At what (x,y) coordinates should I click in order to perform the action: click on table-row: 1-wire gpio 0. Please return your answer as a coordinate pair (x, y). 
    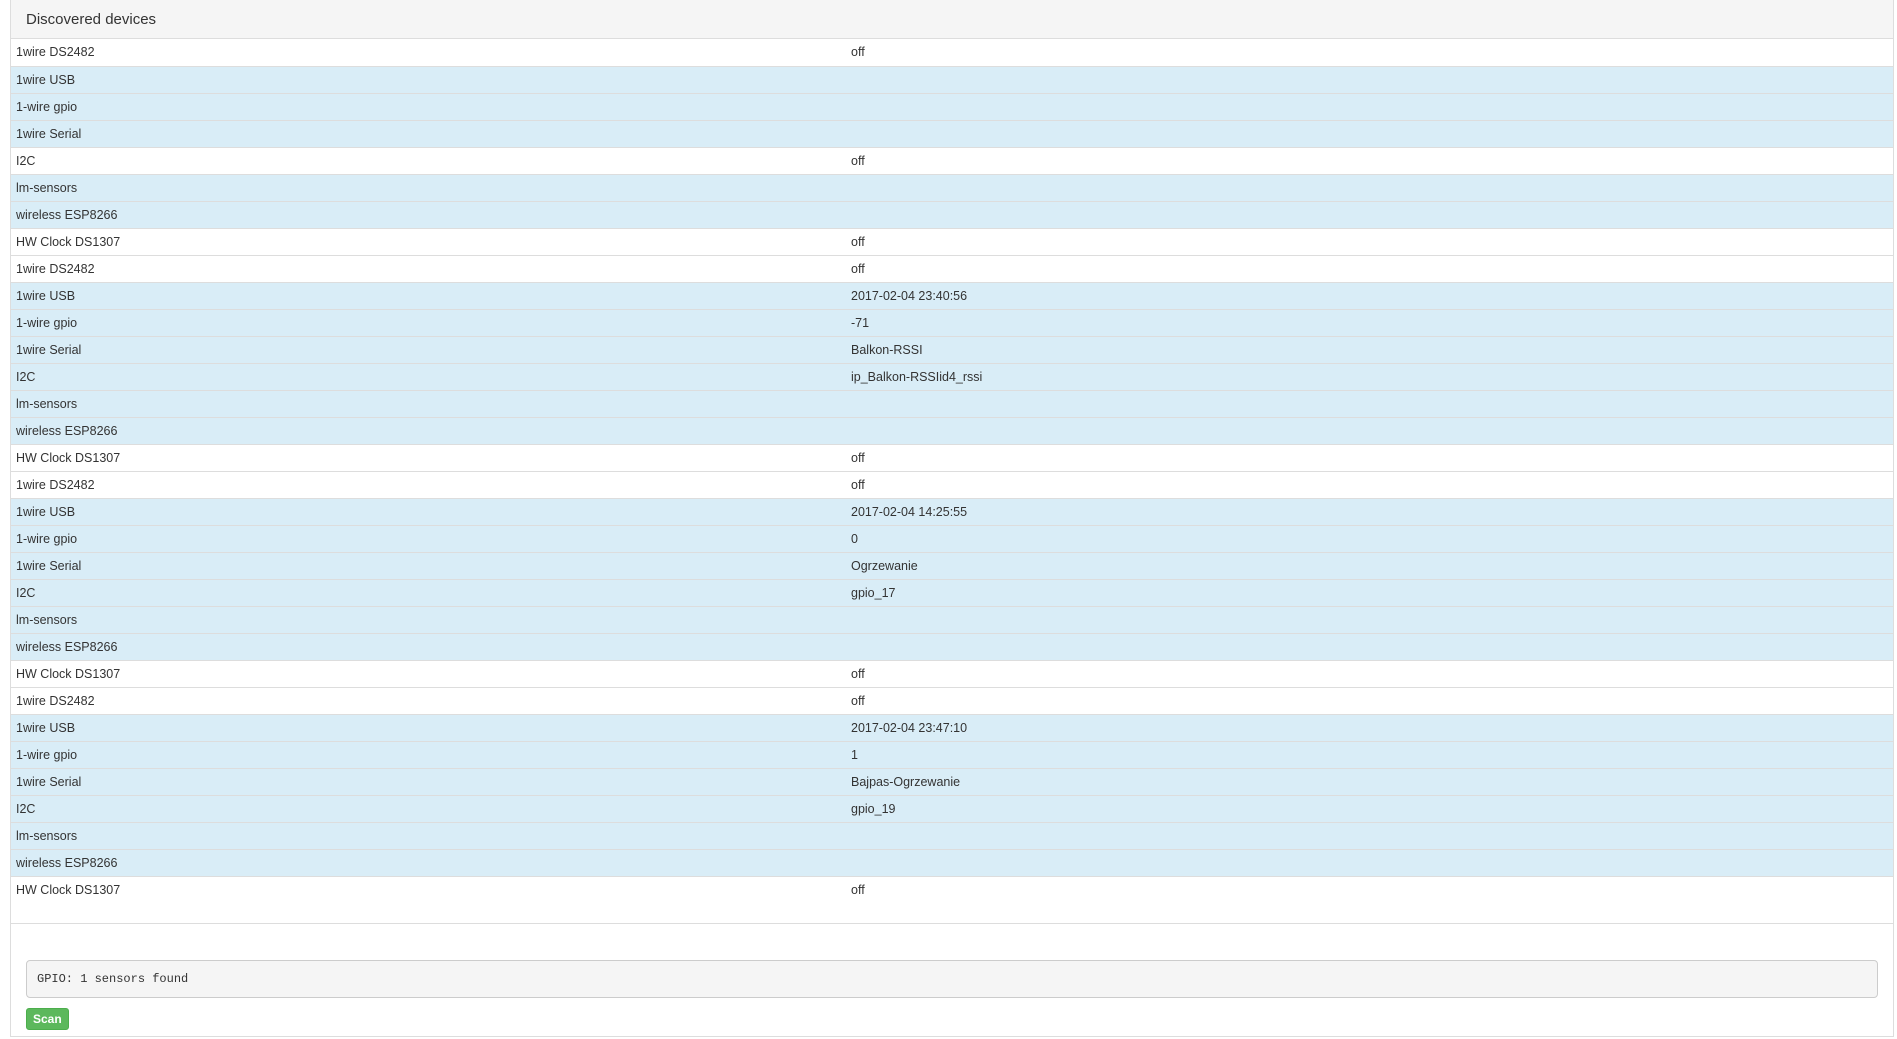
    Looking at the image, I should click on (952, 538).